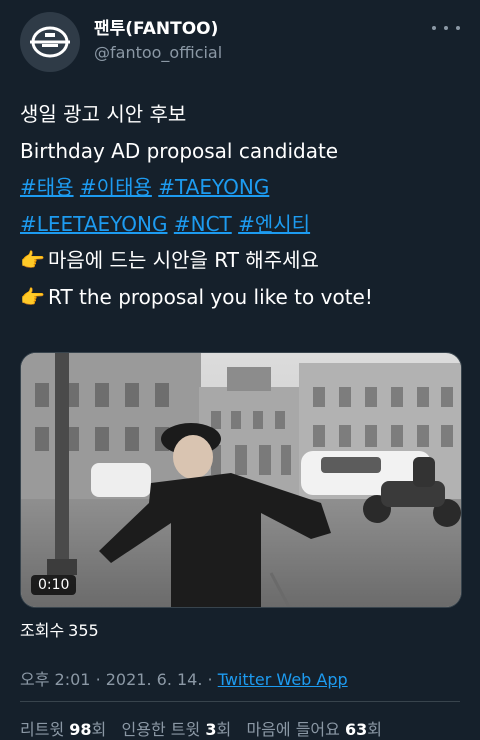  I want to click on avatar, so click(50, 42).